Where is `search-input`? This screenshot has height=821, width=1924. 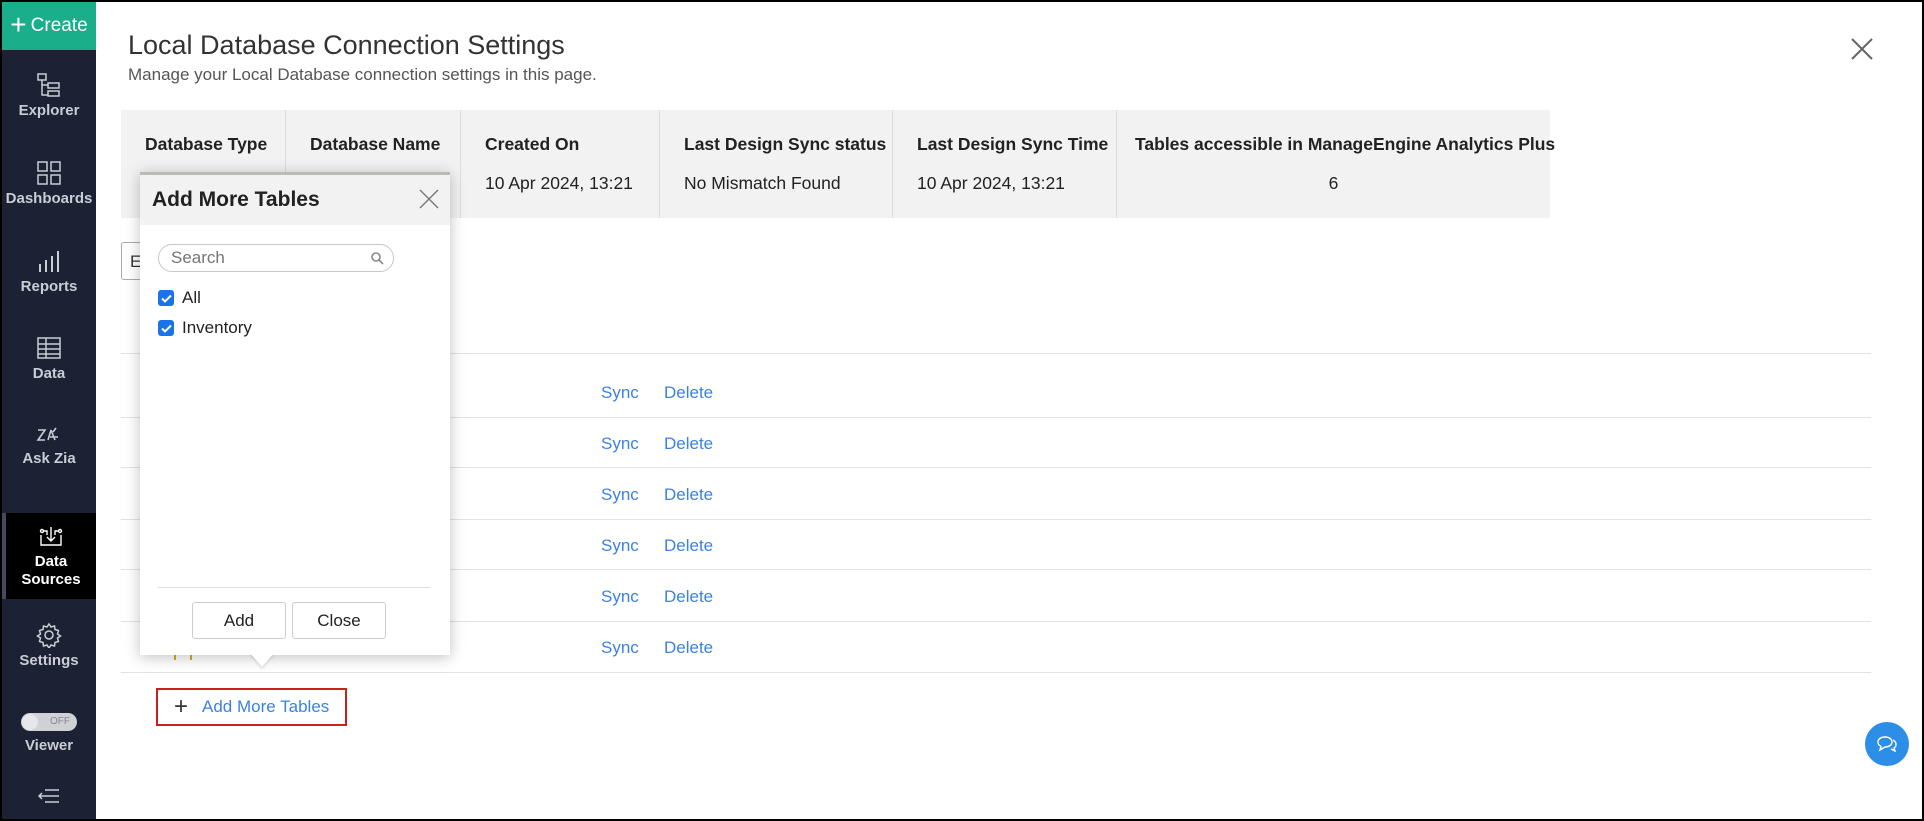 search-input is located at coordinates (276, 258).